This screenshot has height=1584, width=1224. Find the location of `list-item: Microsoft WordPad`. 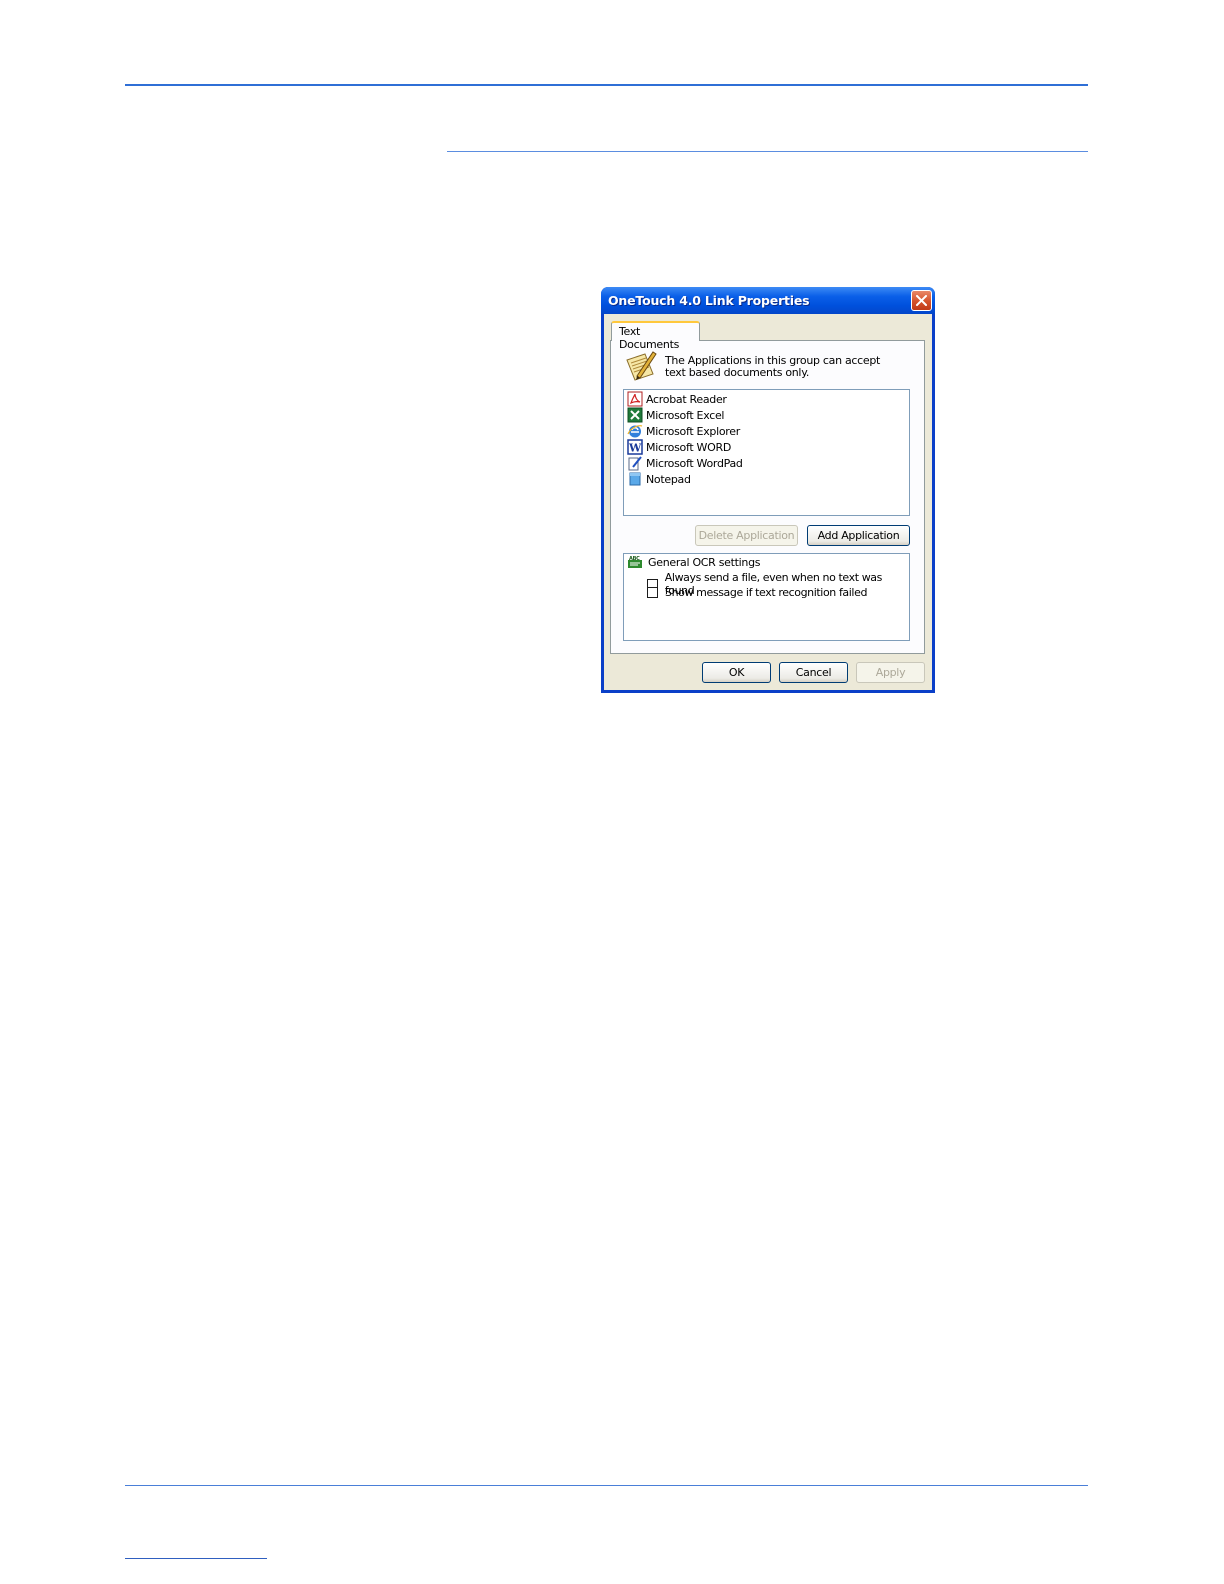

list-item: Microsoft WordPad is located at coordinates (685, 463).